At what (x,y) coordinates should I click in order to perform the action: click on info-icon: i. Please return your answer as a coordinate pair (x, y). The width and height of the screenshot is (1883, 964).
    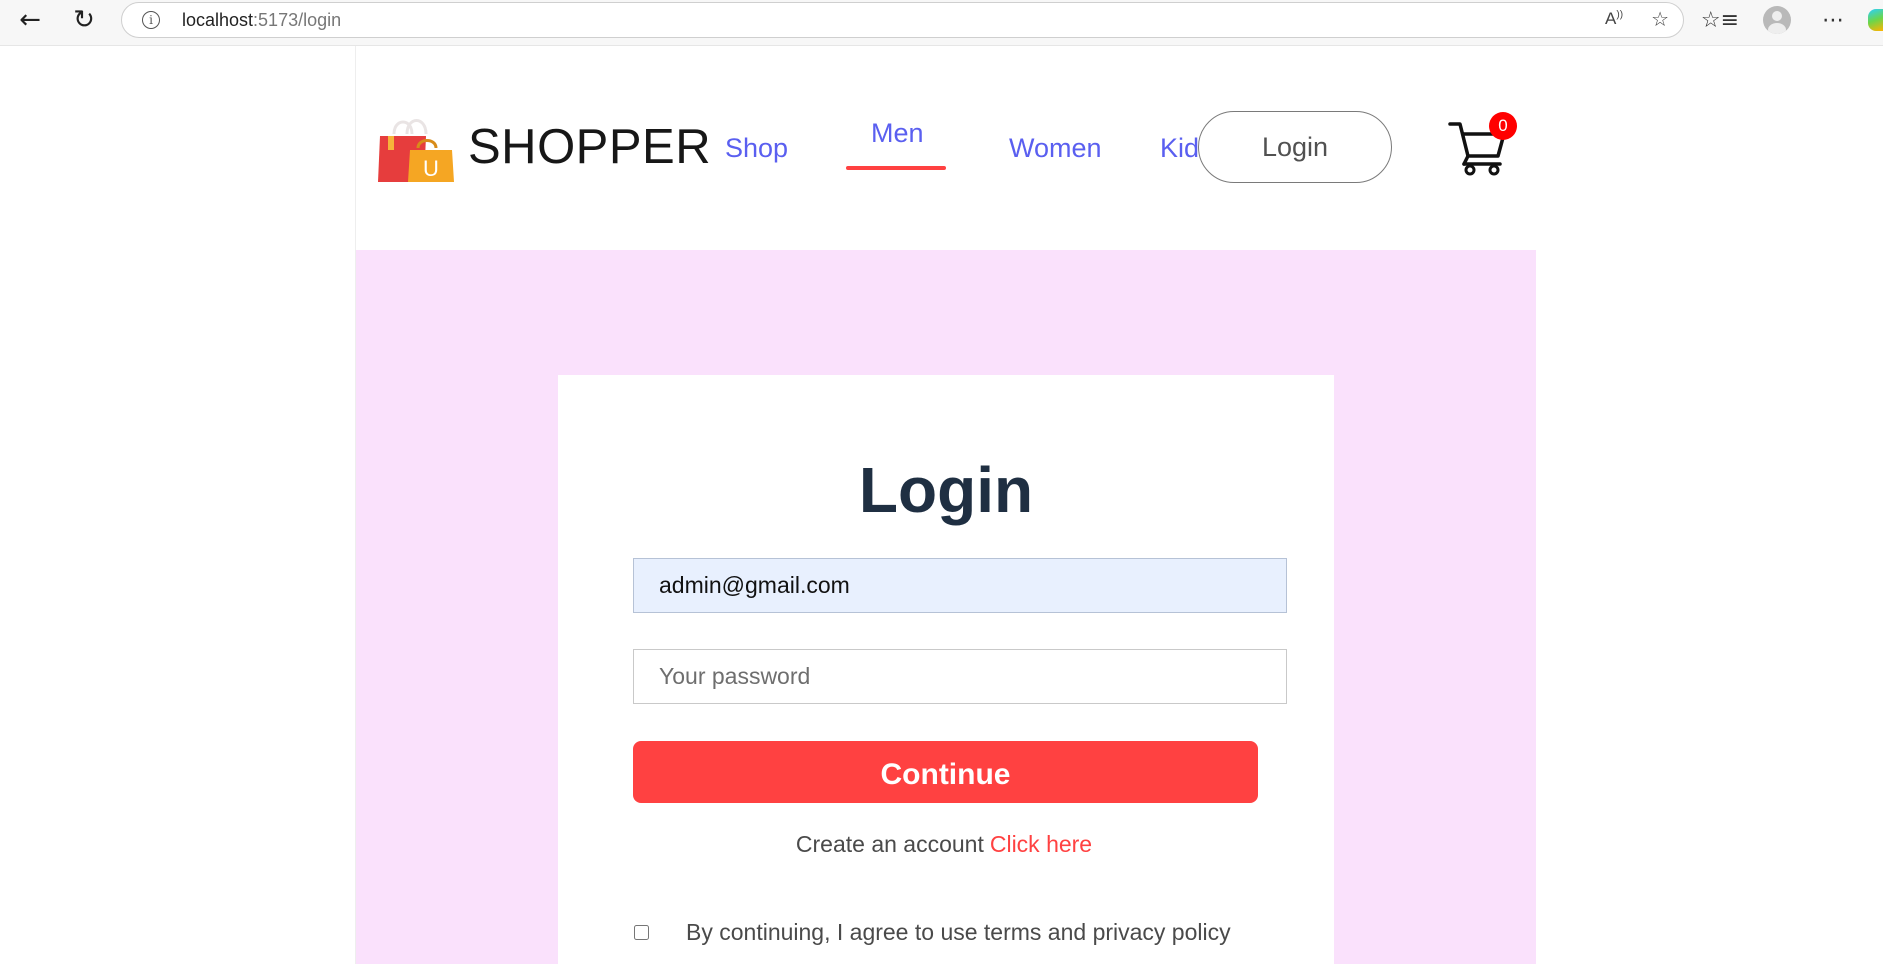
    Looking at the image, I should click on (151, 20).